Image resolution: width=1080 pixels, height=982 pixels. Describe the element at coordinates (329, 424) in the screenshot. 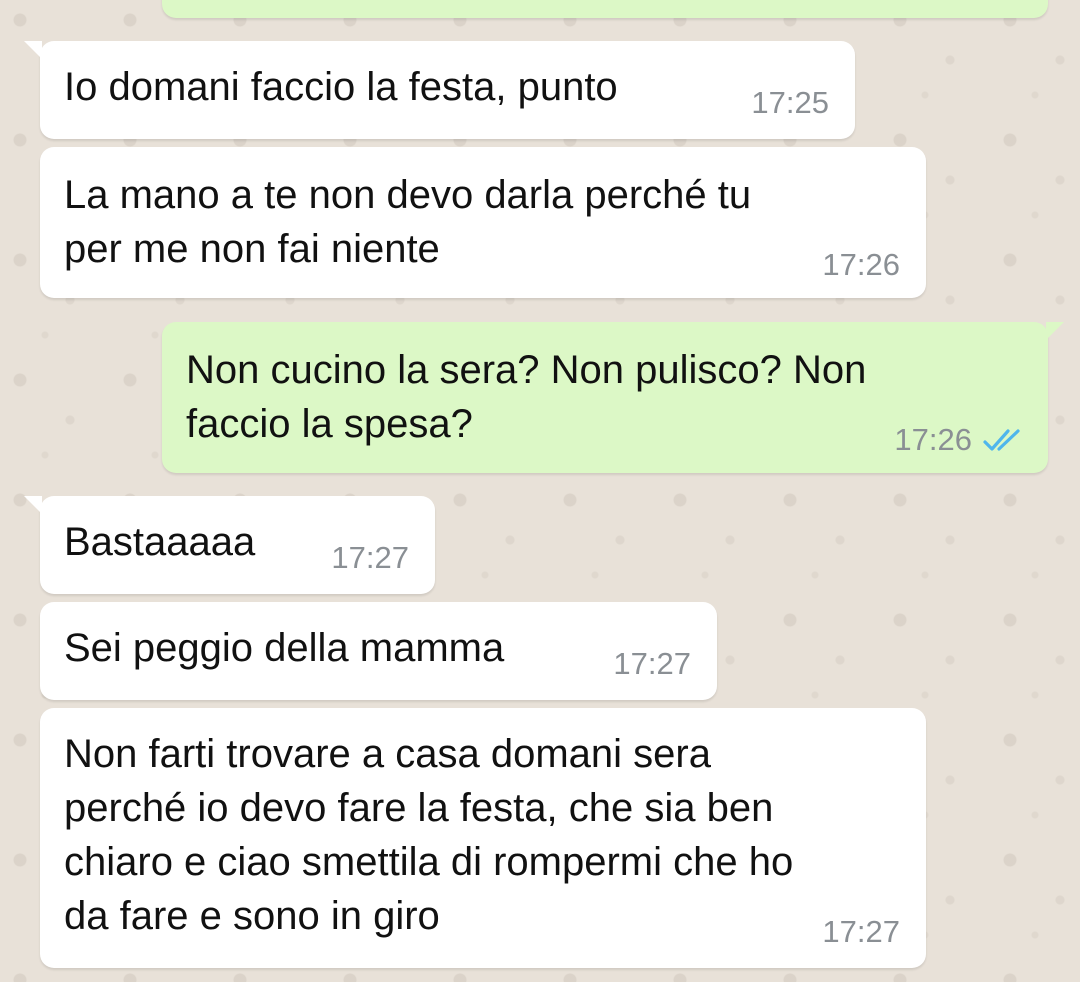

I see `message-text-line: faccio la spesa?` at that location.